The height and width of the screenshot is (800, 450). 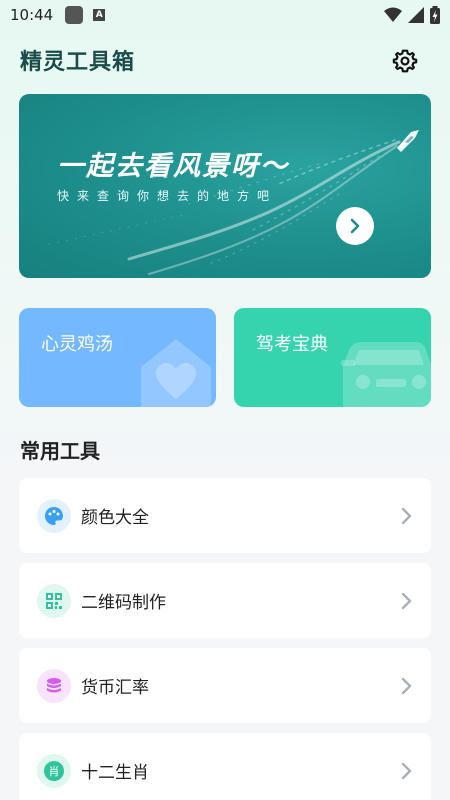 I want to click on status-bar: 10:44 A, so click(x=225, y=15).